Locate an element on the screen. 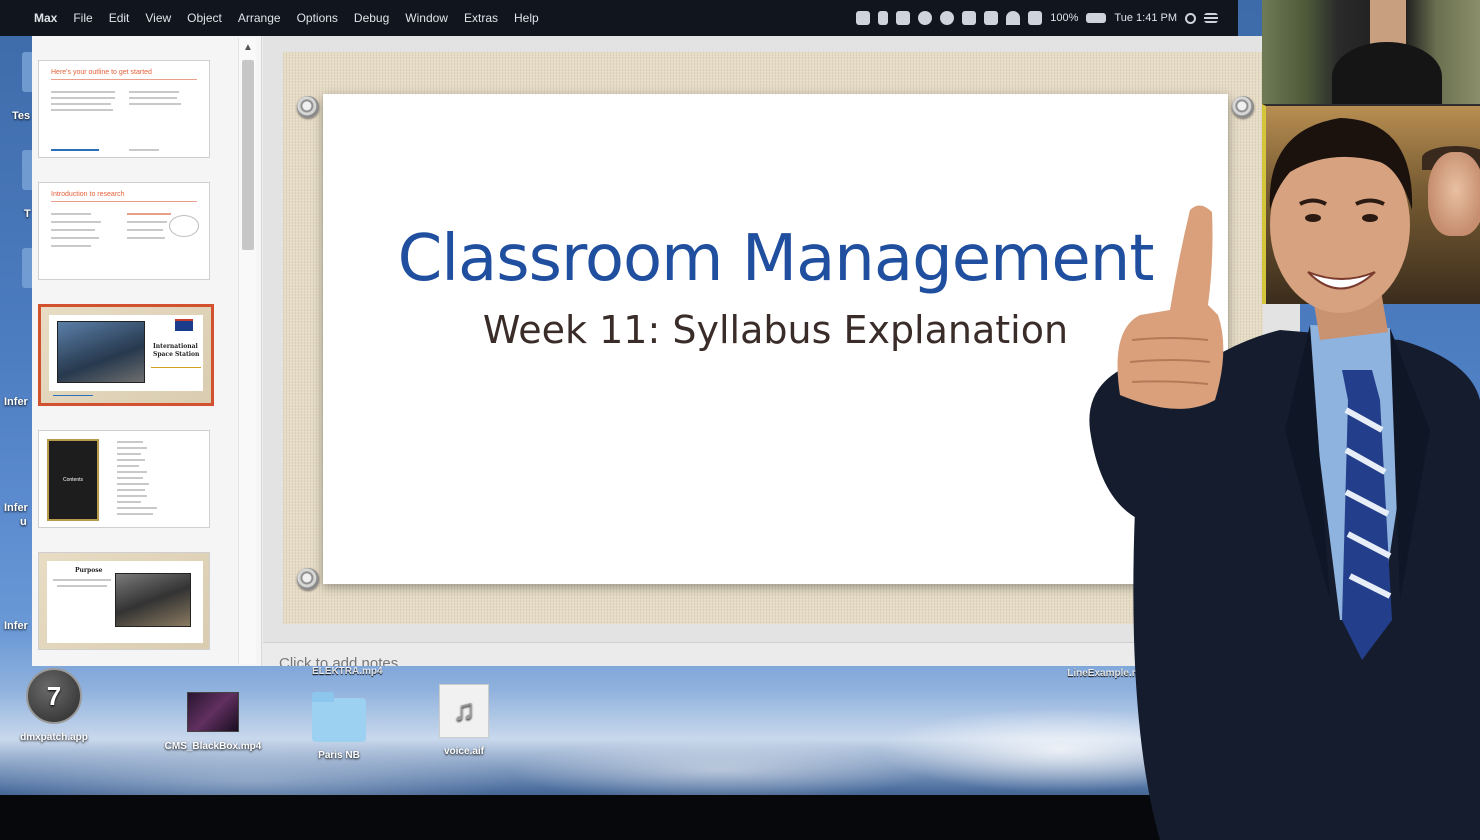 Image resolution: width=1480 pixels, height=840 pixels. video-thumbnail-icon is located at coordinates (213, 712).